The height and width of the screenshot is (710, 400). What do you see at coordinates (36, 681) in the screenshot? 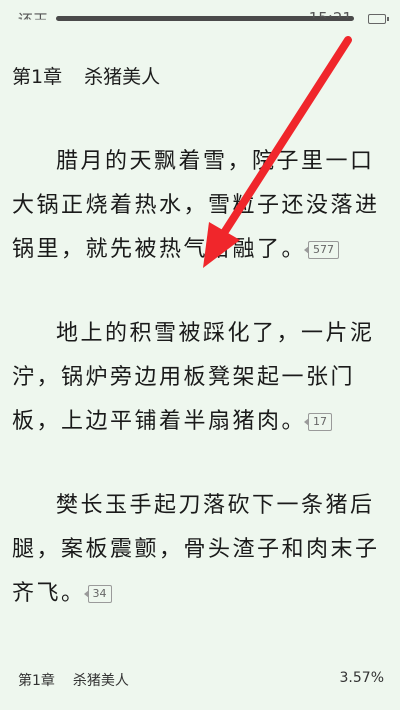
I see `footer-chapter-number: 第1章` at bounding box center [36, 681].